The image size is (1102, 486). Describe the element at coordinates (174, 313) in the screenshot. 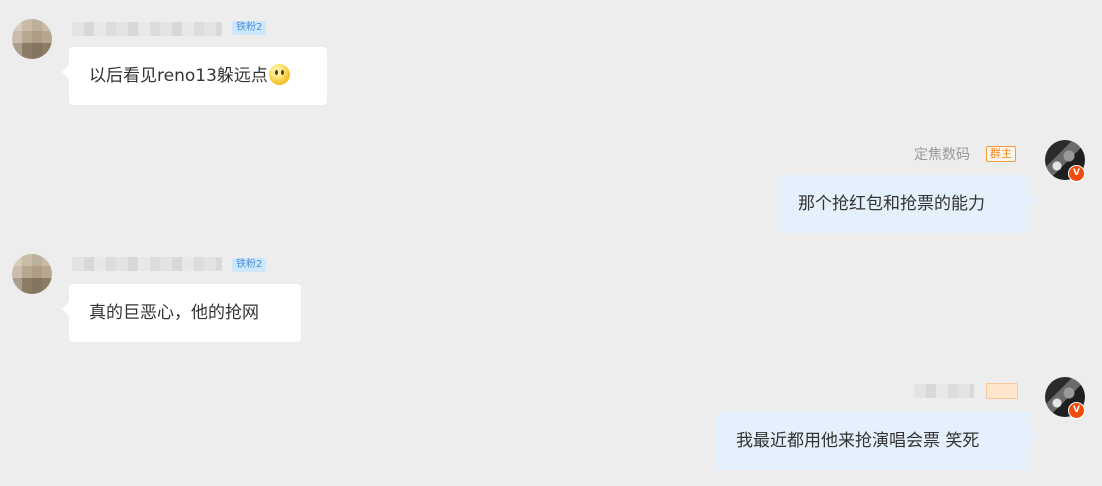

I see `message-text: 真的巨恶心，他的抢网` at that location.